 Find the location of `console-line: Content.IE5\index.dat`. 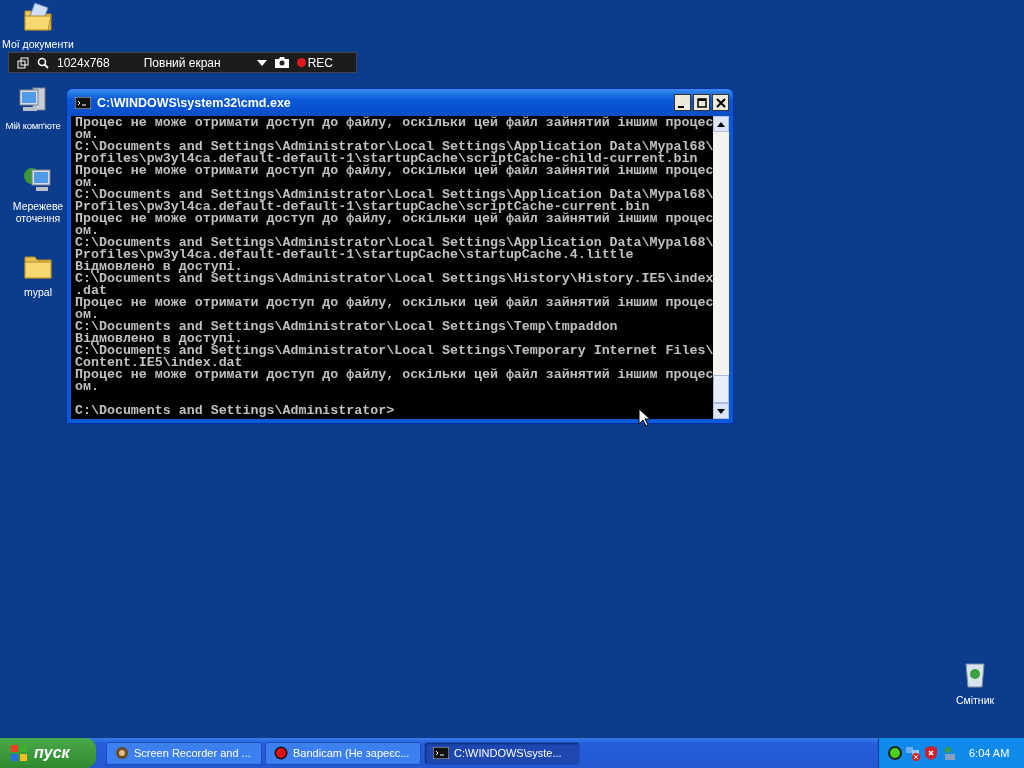

console-line: Content.IE5\index.dat is located at coordinates (159, 363).